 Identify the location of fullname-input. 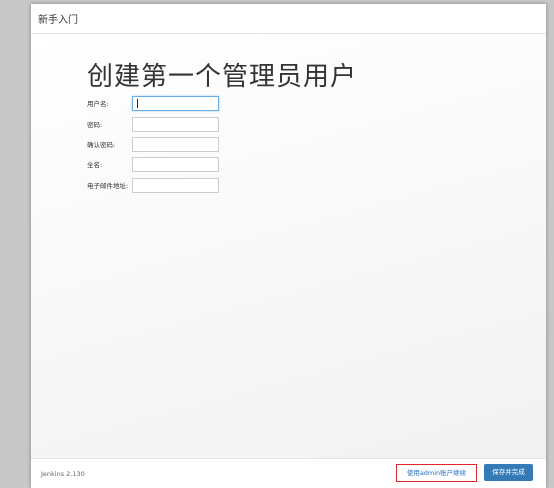
(175, 164).